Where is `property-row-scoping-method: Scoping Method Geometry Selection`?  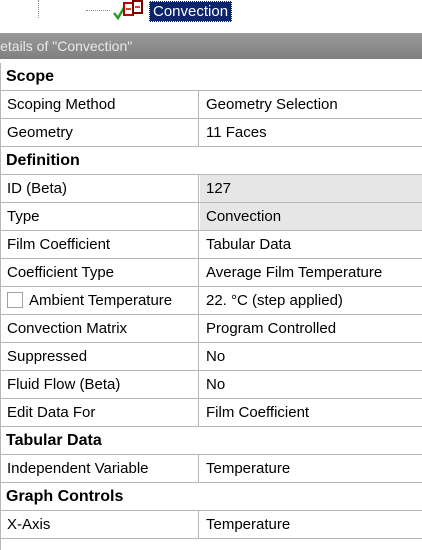 property-row-scoping-method: Scoping Method Geometry Selection is located at coordinates (211, 105).